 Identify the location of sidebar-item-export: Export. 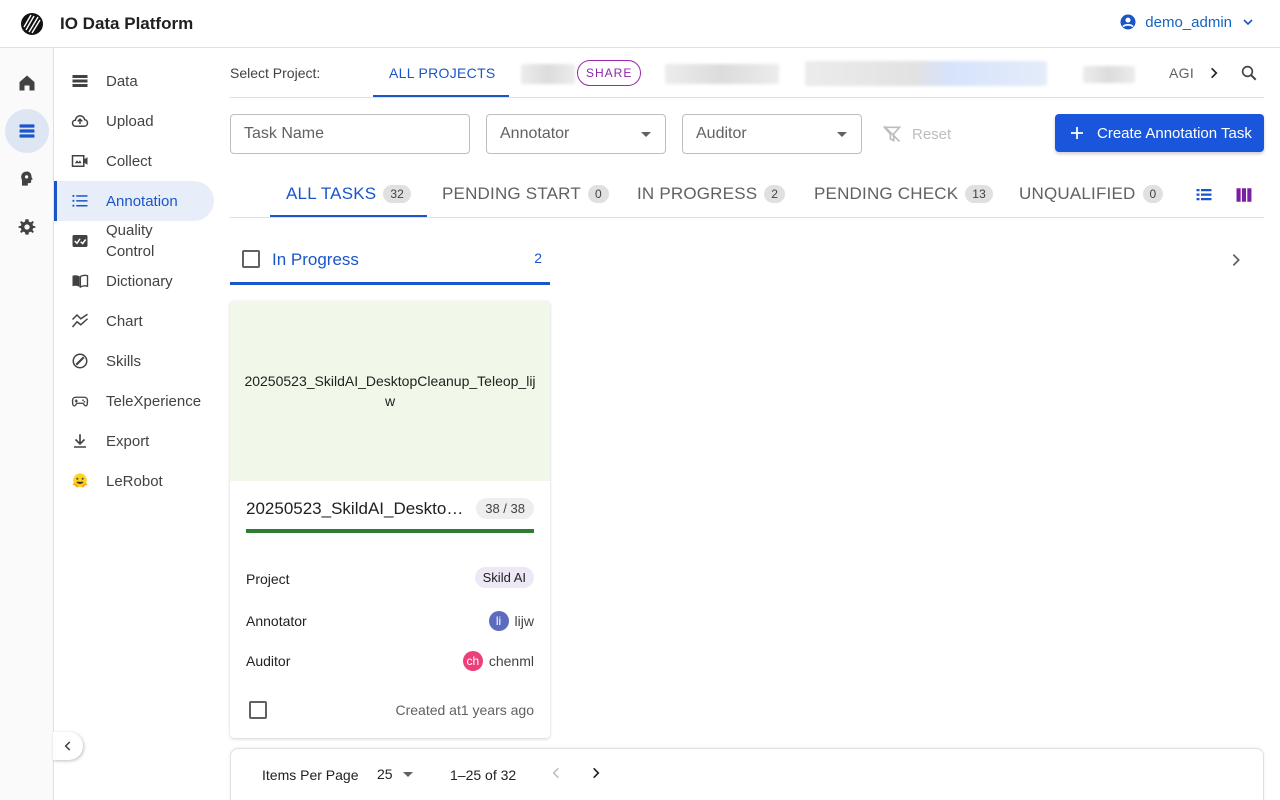
(134, 441).